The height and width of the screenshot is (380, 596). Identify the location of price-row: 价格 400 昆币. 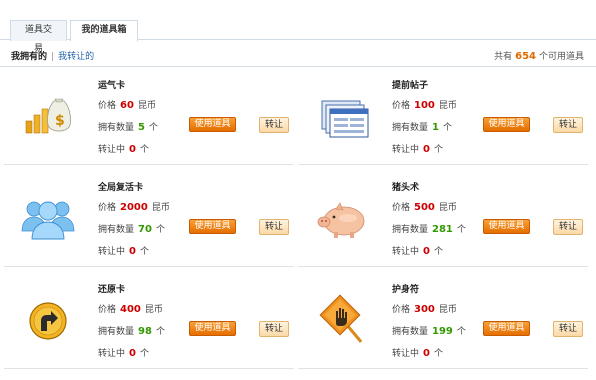
(130, 308).